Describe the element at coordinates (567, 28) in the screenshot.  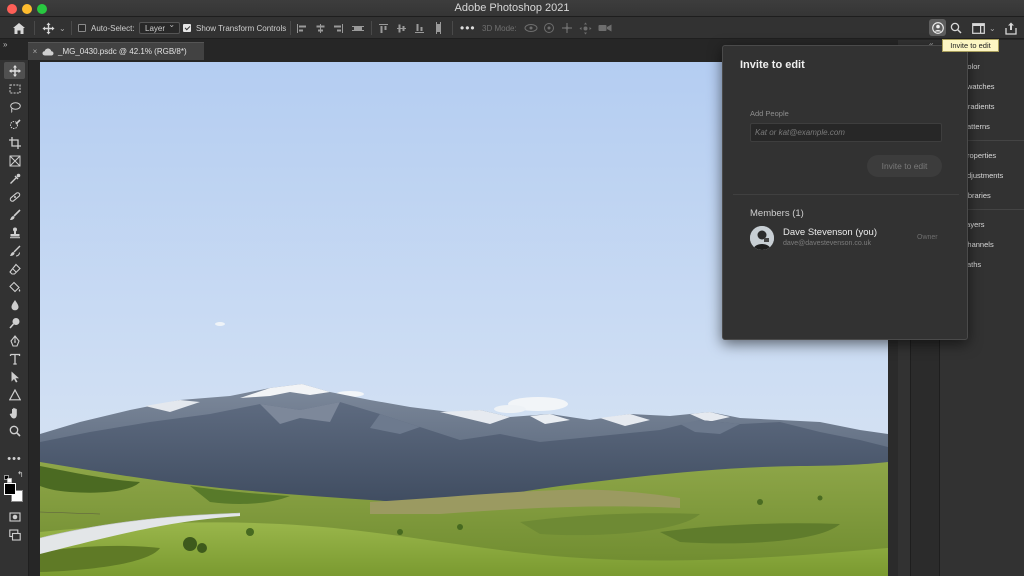
I see `3d-pan-icon` at that location.